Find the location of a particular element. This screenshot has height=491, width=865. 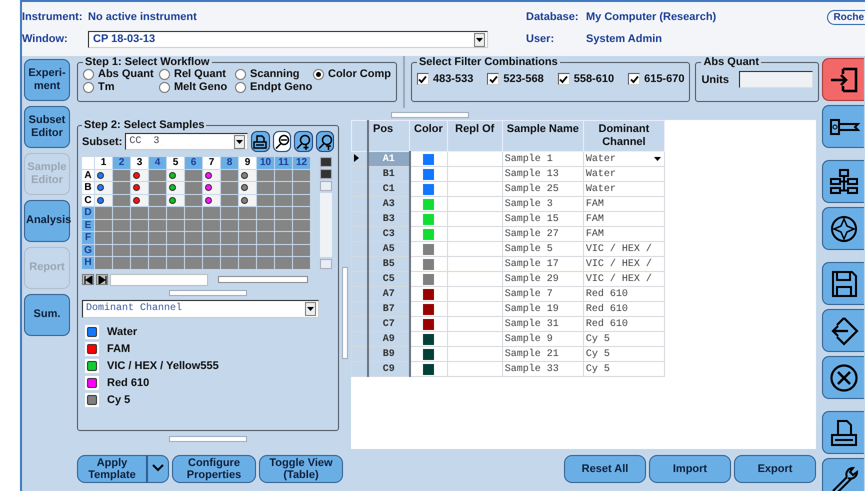

magnifier-button is located at coordinates (325, 141).